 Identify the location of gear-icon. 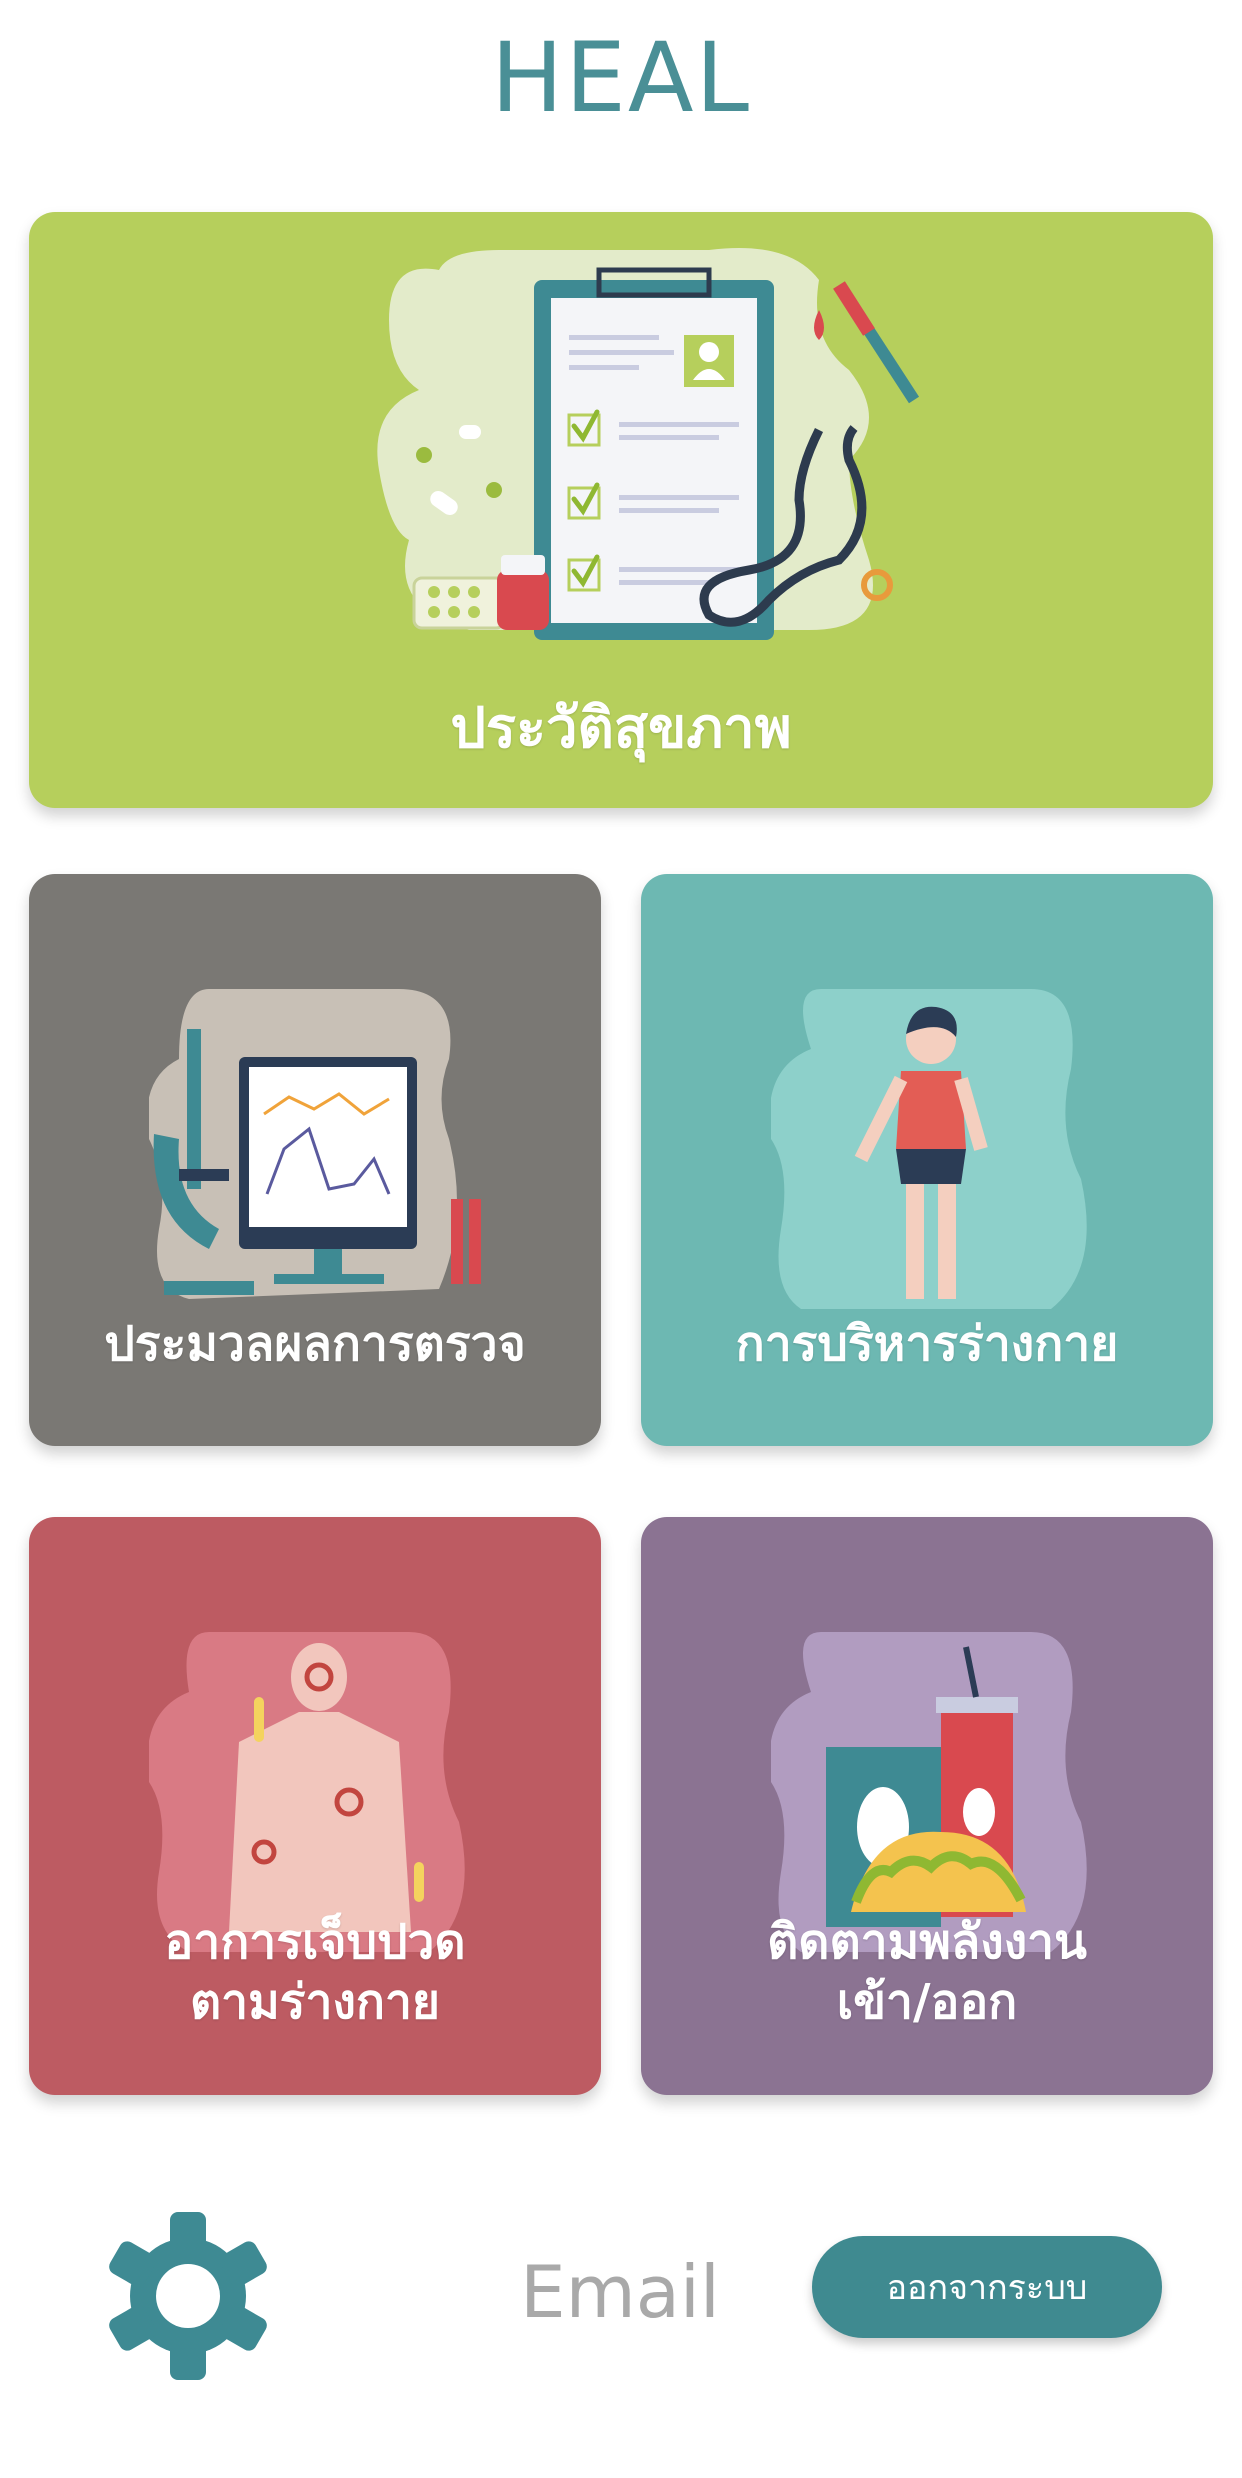
(188, 2296).